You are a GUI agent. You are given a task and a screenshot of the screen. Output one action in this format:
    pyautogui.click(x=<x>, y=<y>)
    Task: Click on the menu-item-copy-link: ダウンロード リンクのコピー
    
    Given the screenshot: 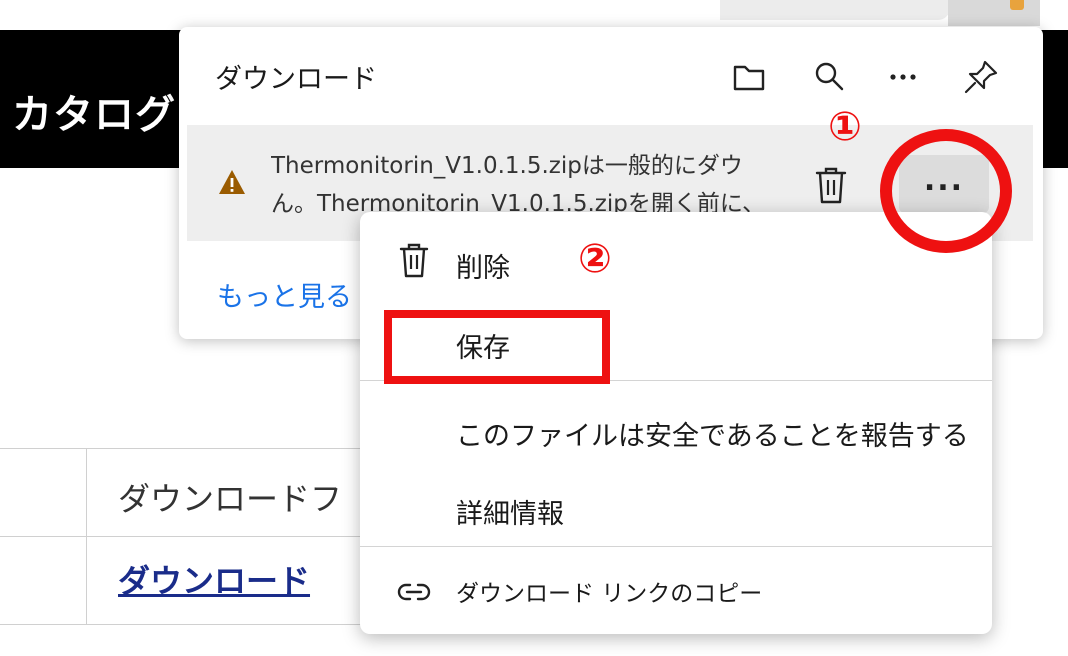 What is the action you would take?
    pyautogui.click(x=676, y=592)
    